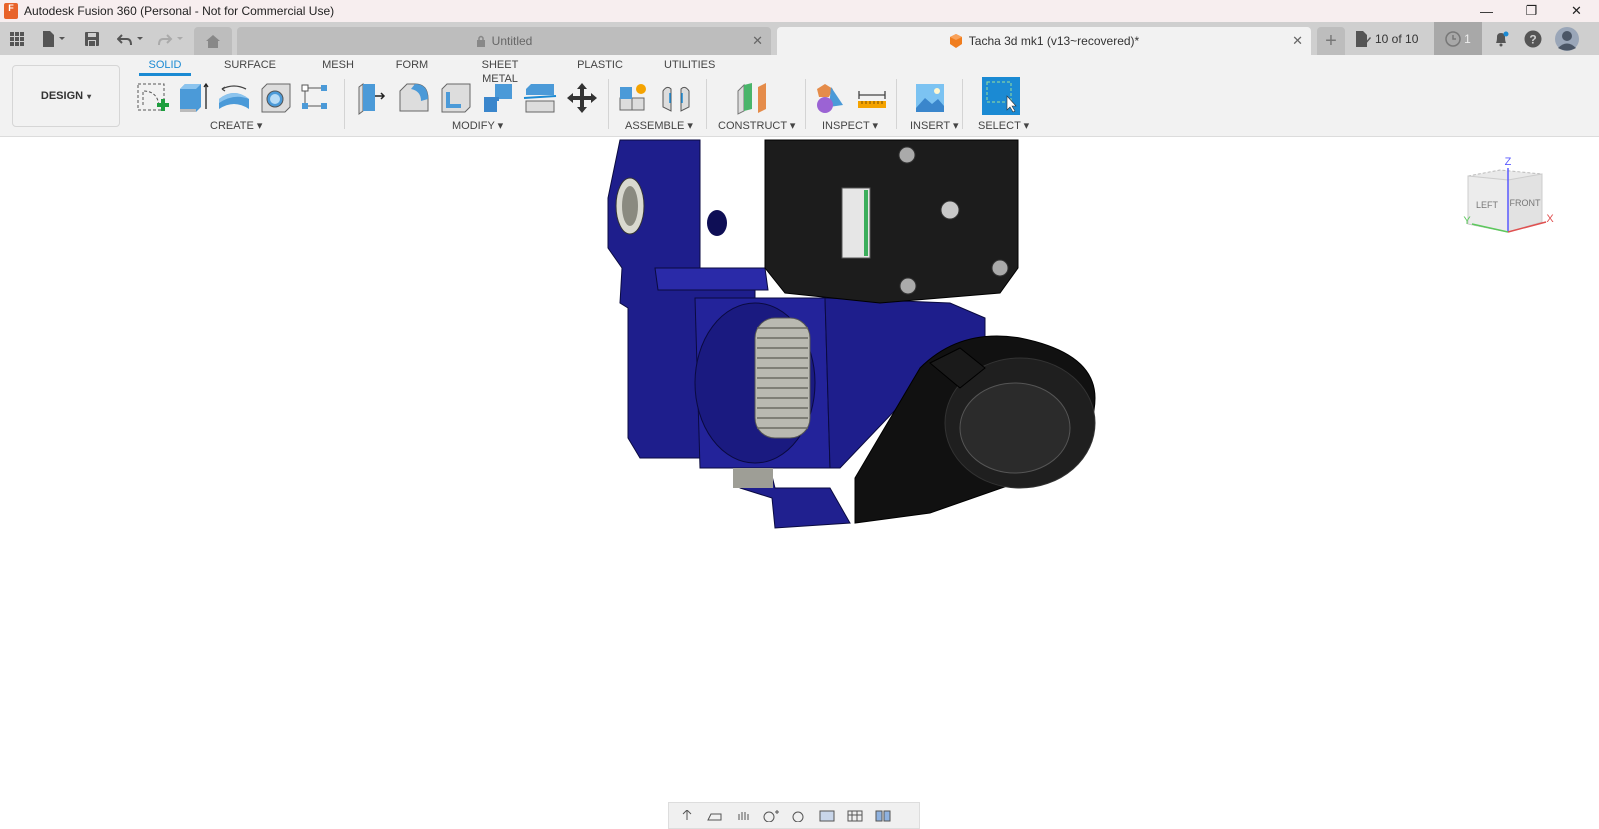 This screenshot has width=1599, height=829. What do you see at coordinates (743, 816) in the screenshot?
I see `pan-button` at bounding box center [743, 816].